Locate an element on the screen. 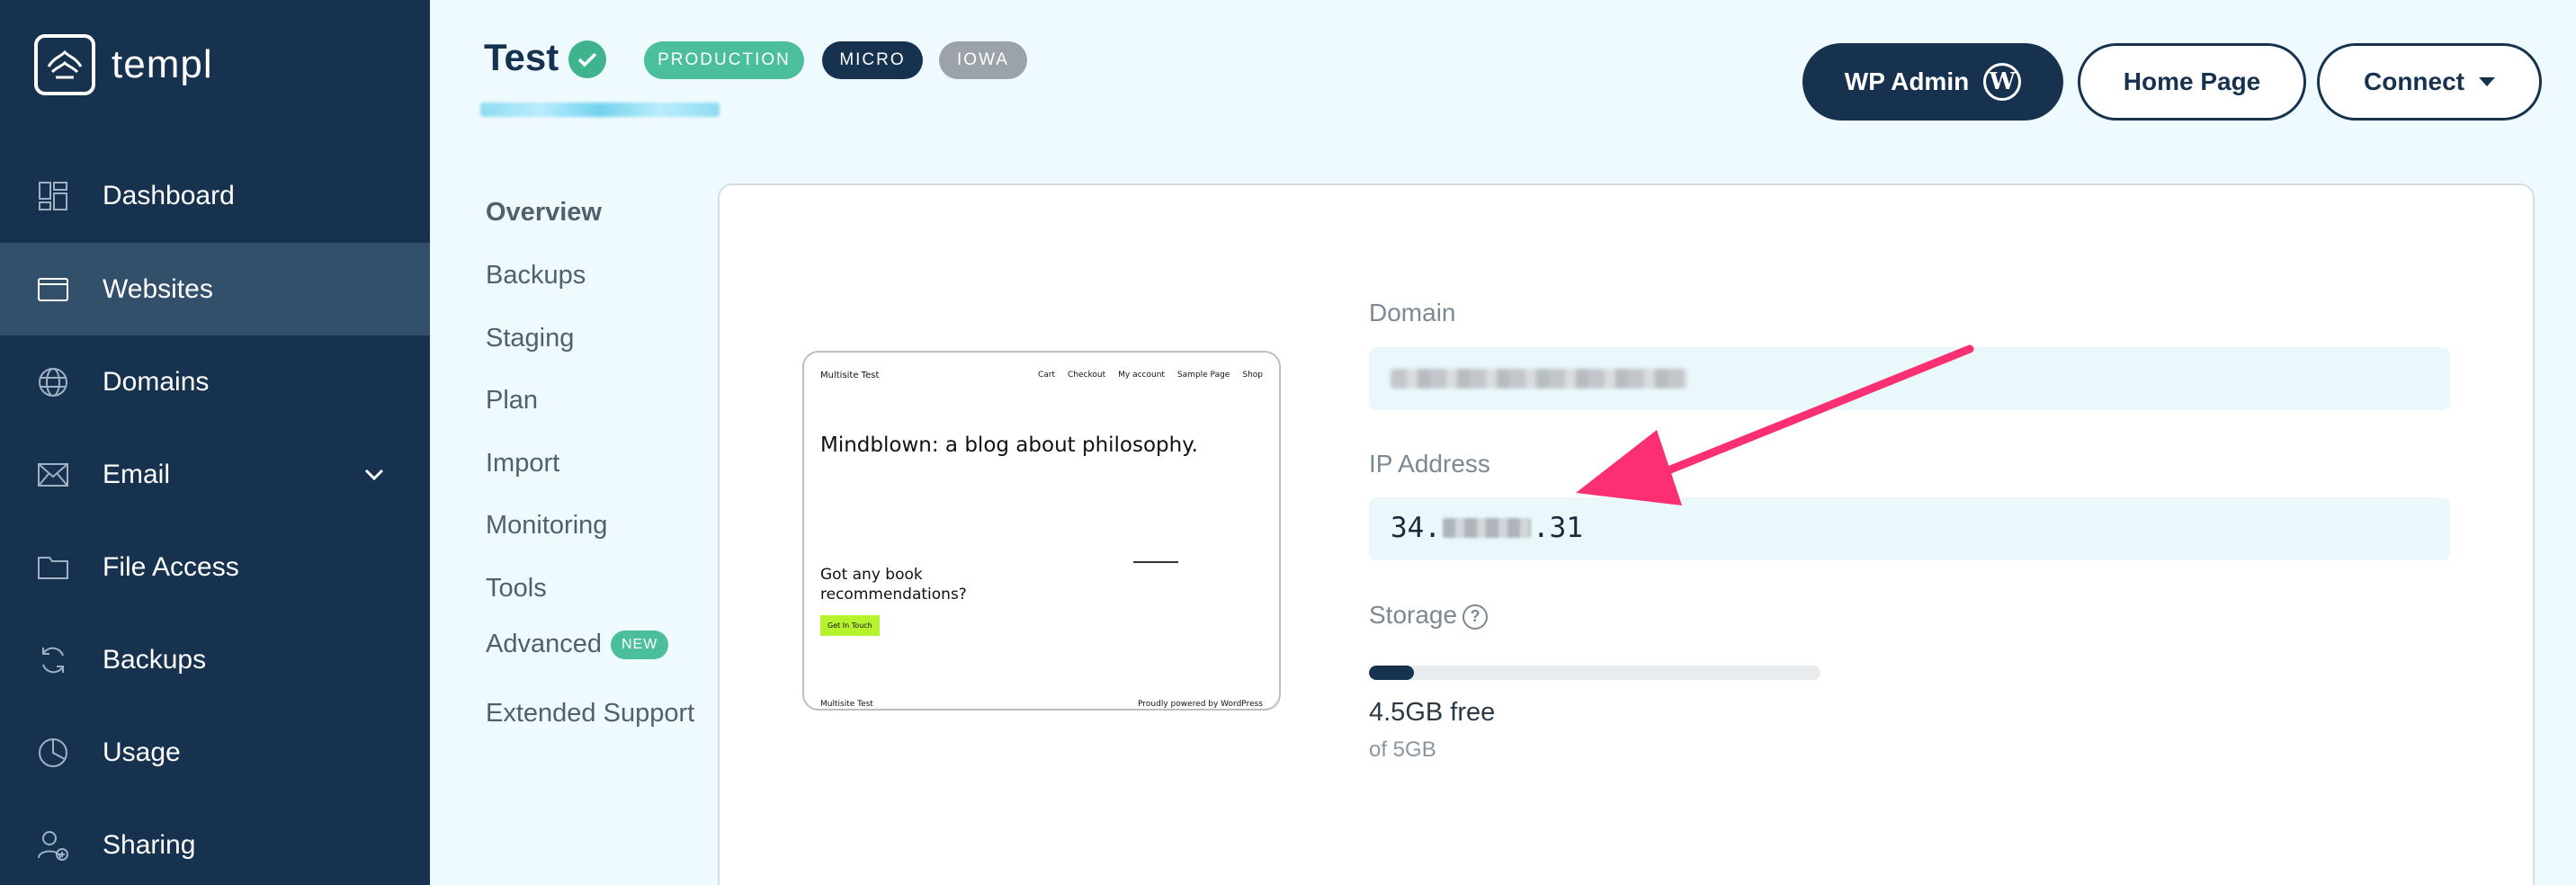  sidebar-item-label: Websites is located at coordinates (158, 288).